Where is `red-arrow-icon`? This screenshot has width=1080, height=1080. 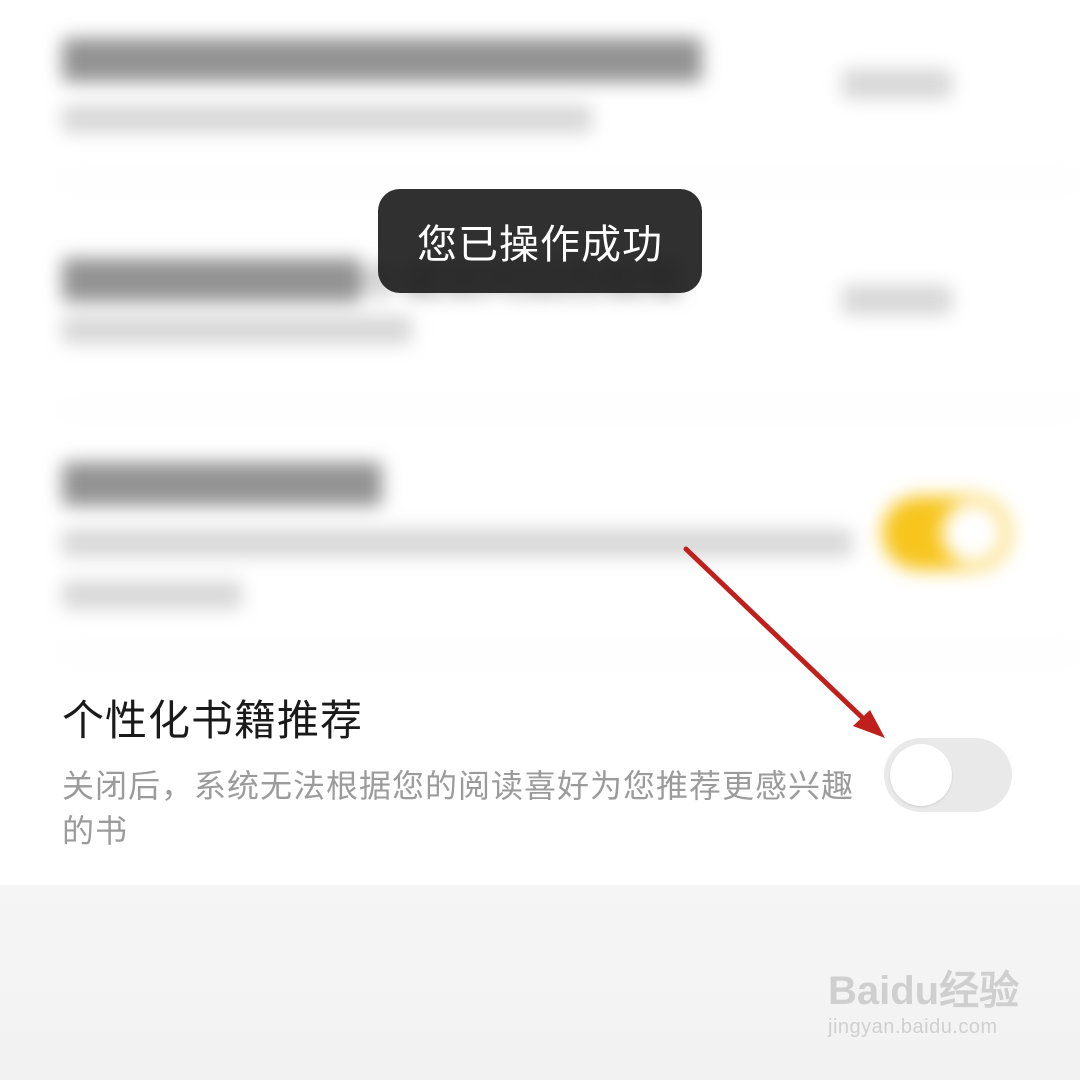 red-arrow-icon is located at coordinates (784, 642).